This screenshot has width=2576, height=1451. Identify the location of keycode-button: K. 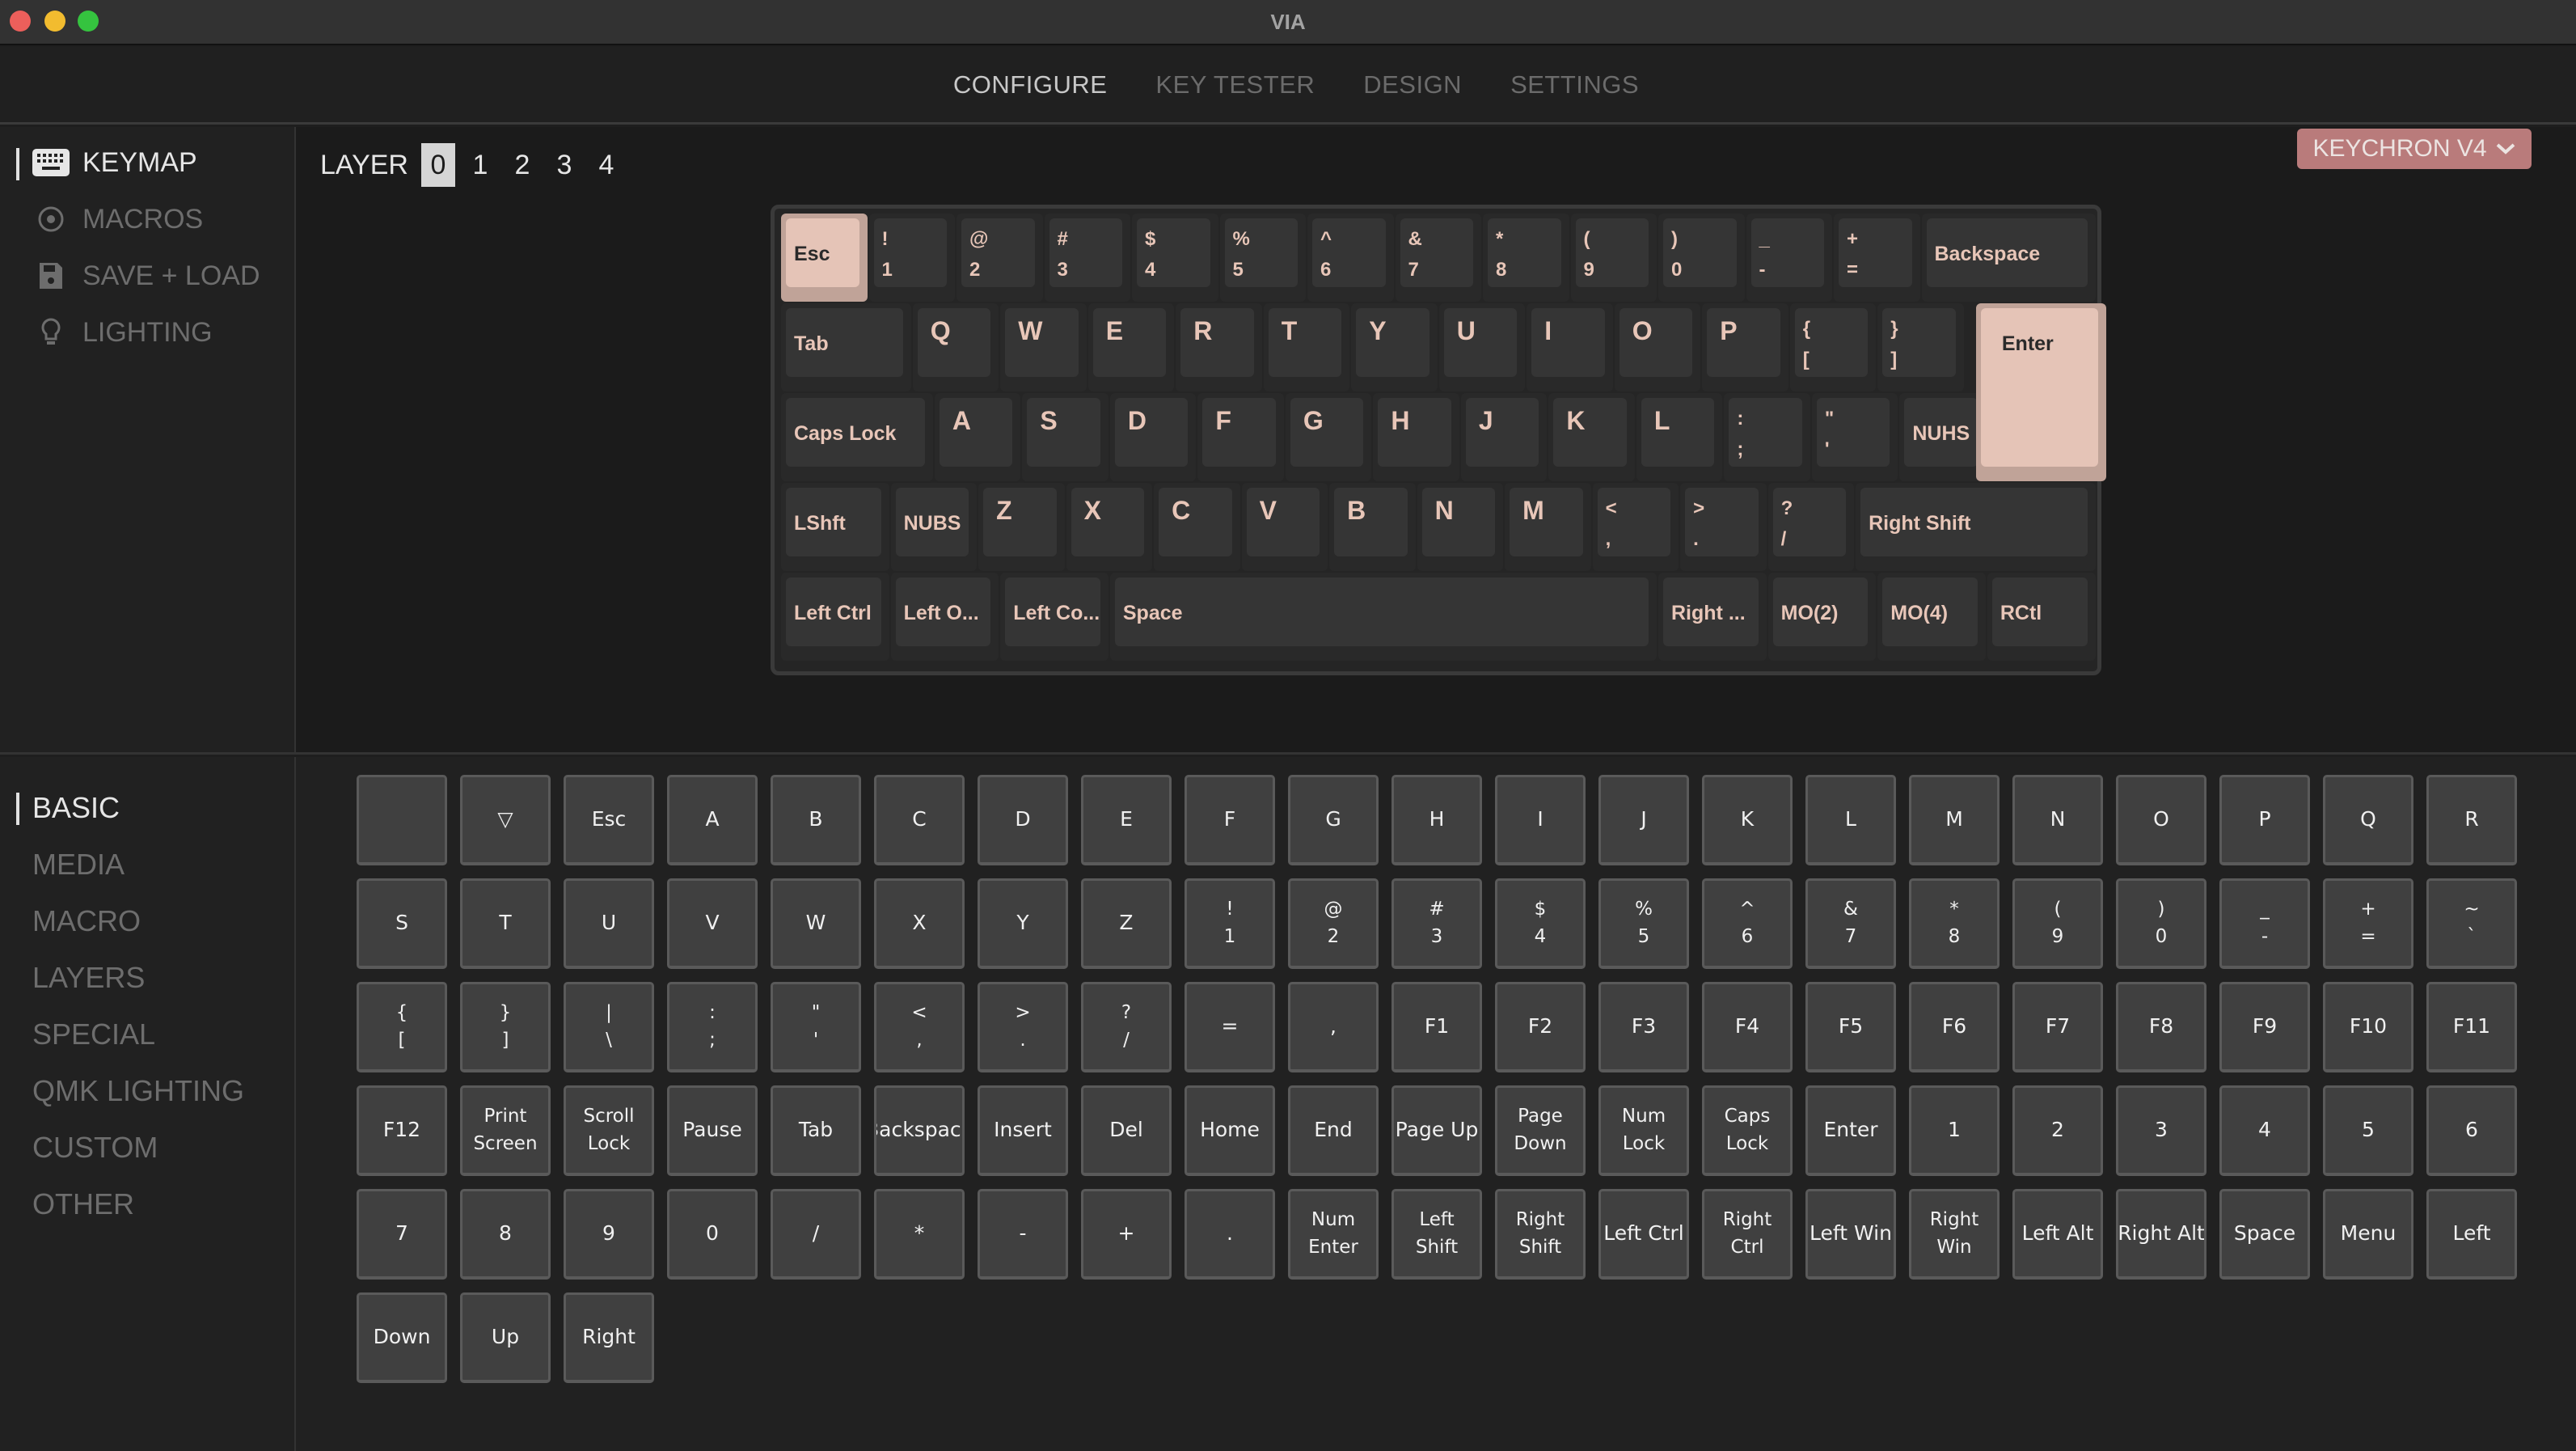
(1747, 820).